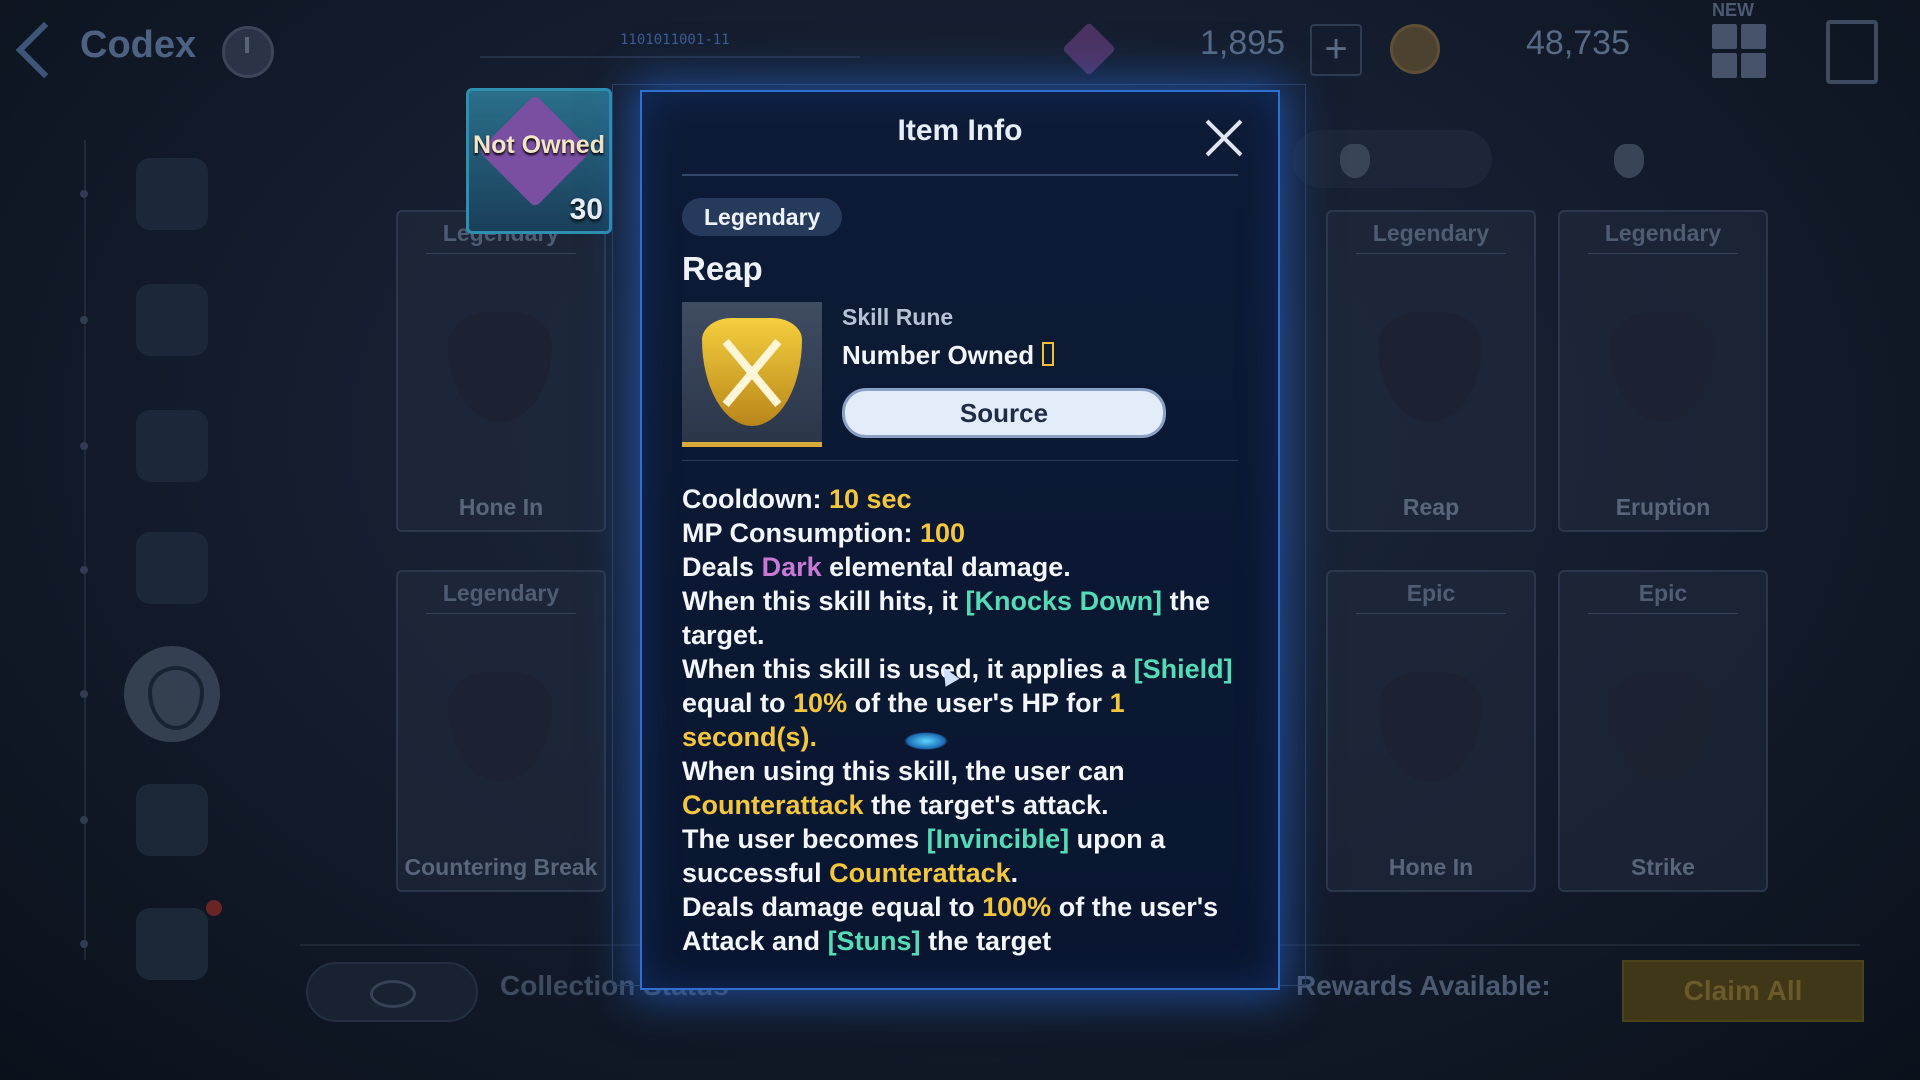 The width and height of the screenshot is (1920, 1080). Describe the element at coordinates (762, 217) in the screenshot. I see `rarity-badge: Legendary` at that location.